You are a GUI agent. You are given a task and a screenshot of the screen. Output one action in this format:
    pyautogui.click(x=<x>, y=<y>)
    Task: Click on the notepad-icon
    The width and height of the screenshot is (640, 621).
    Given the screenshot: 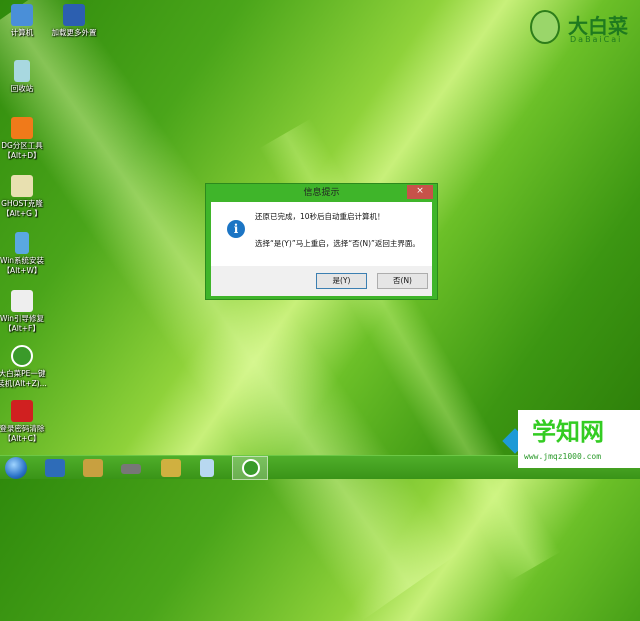 What is the action you would take?
    pyautogui.click(x=207, y=468)
    